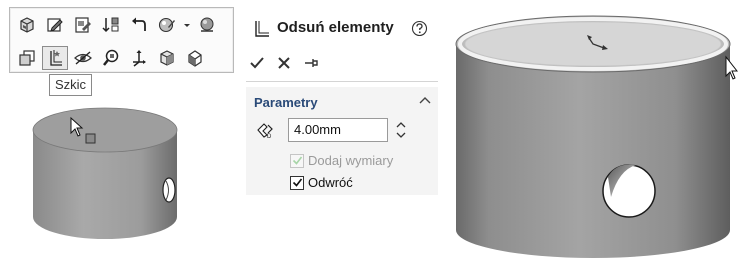 The width and height of the screenshot is (743, 265). What do you see at coordinates (83, 25) in the screenshot?
I see `edit-feature-icon` at bounding box center [83, 25].